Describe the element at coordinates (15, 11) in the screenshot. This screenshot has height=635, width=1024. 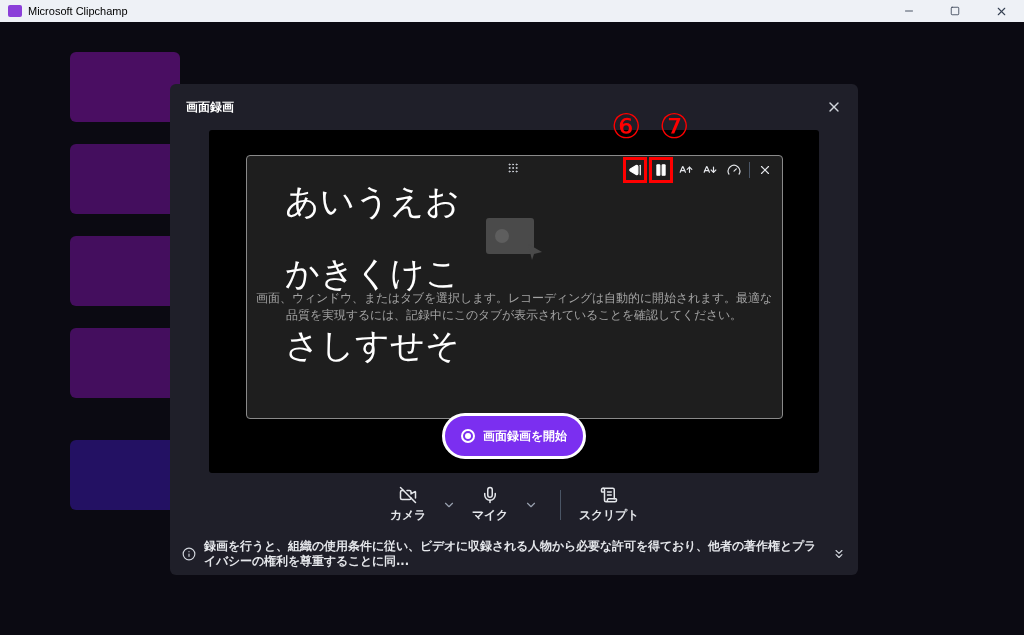
I see `app-logo-icon` at that location.